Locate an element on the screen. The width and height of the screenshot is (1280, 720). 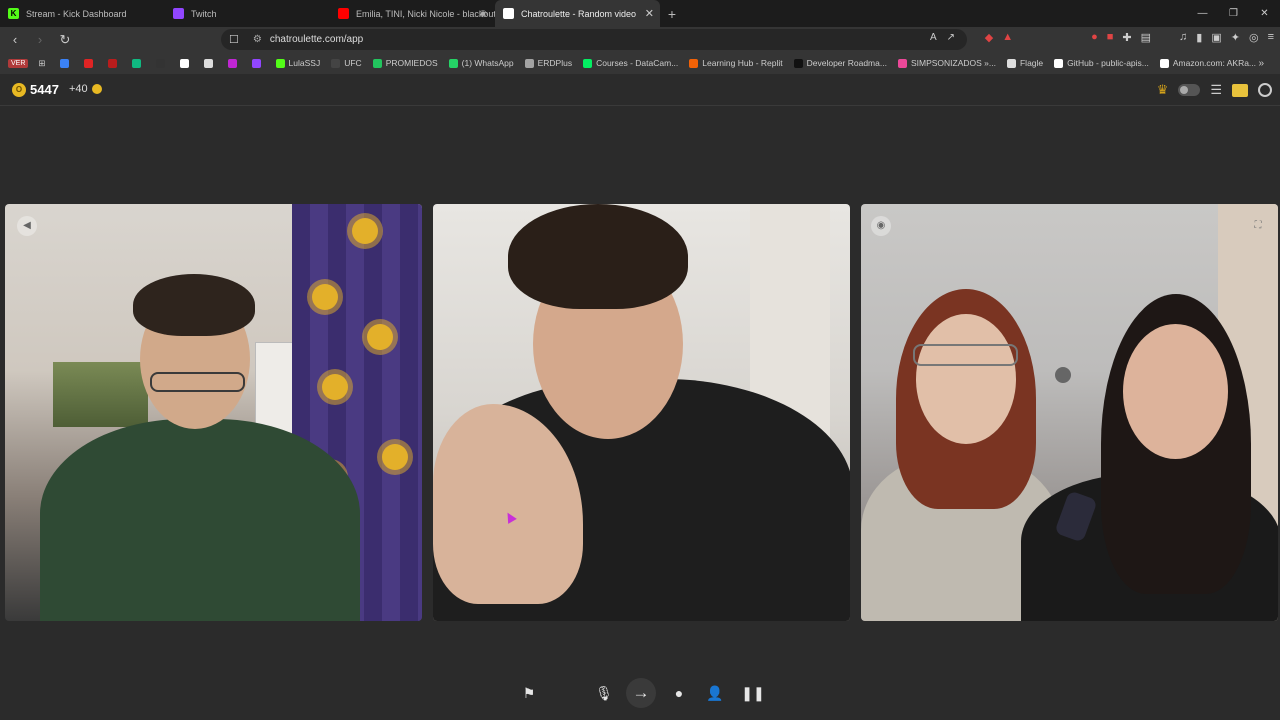
reload-button: ↻ is located at coordinates (65, 40).